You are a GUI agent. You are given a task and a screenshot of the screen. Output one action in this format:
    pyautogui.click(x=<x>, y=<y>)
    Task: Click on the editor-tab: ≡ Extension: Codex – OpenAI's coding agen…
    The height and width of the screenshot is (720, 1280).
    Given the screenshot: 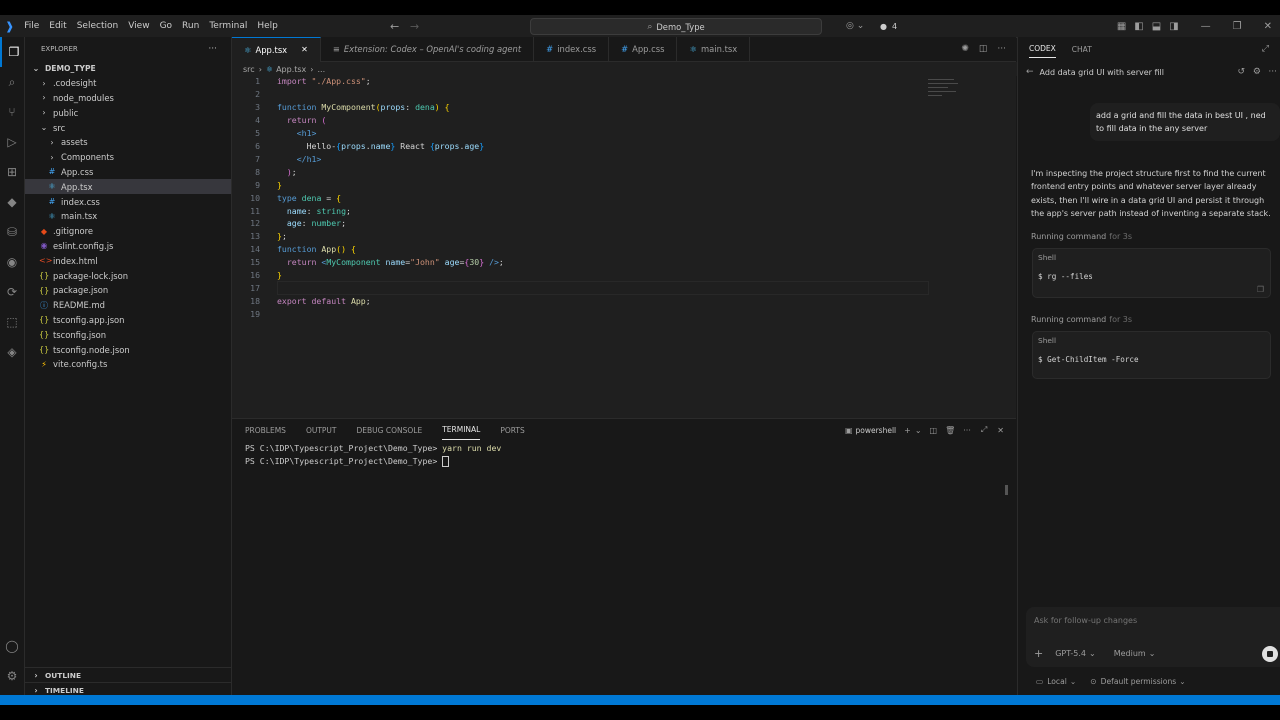 What is the action you would take?
    pyautogui.click(x=428, y=49)
    